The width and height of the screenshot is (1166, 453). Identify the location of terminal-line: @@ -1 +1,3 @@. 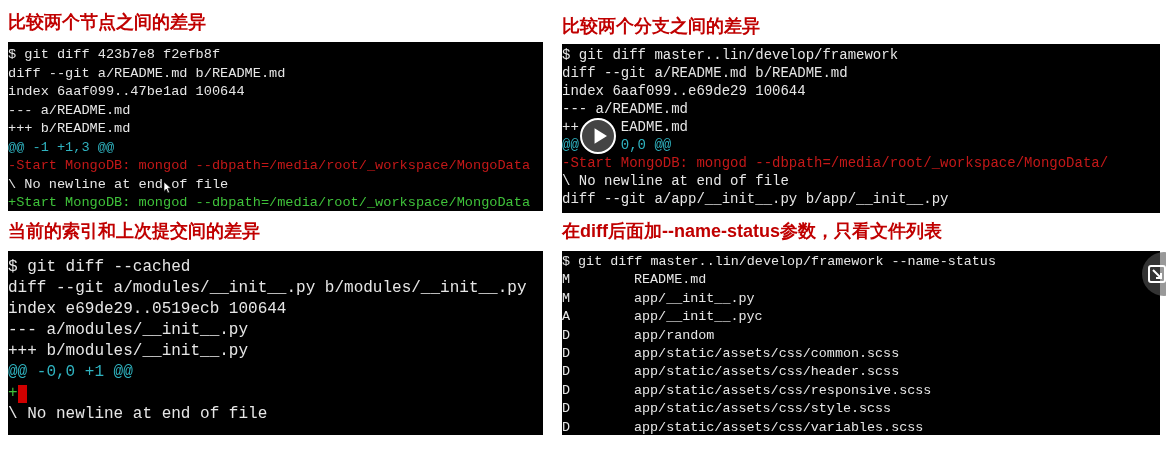
(61, 147).